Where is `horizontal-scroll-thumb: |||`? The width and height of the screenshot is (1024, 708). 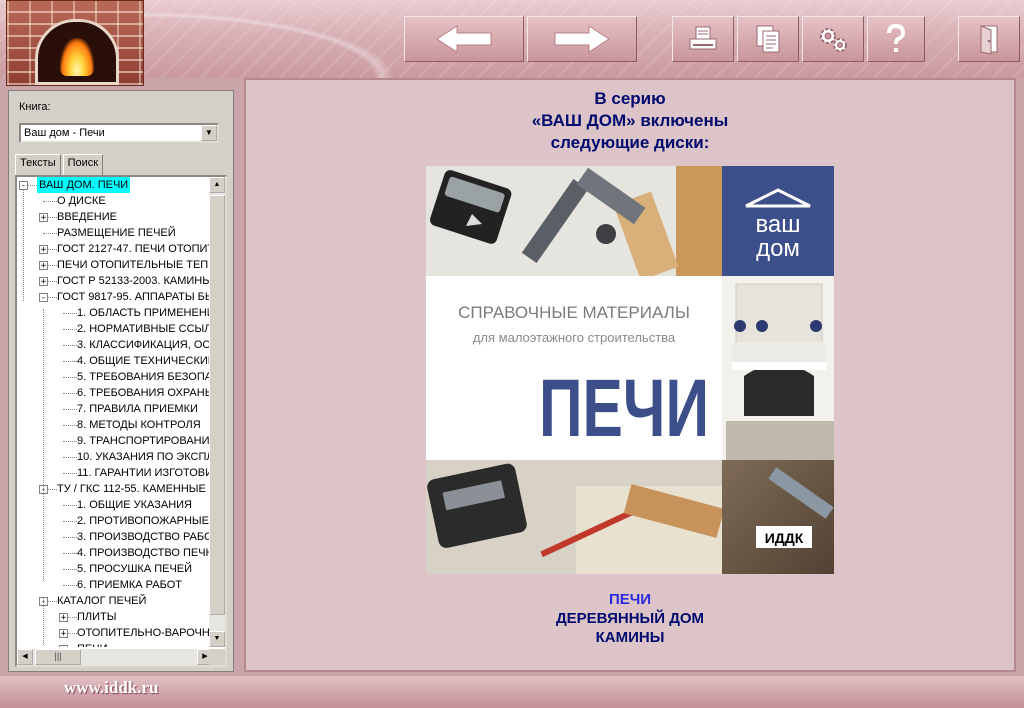
horizontal-scroll-thumb: ||| is located at coordinates (58, 657).